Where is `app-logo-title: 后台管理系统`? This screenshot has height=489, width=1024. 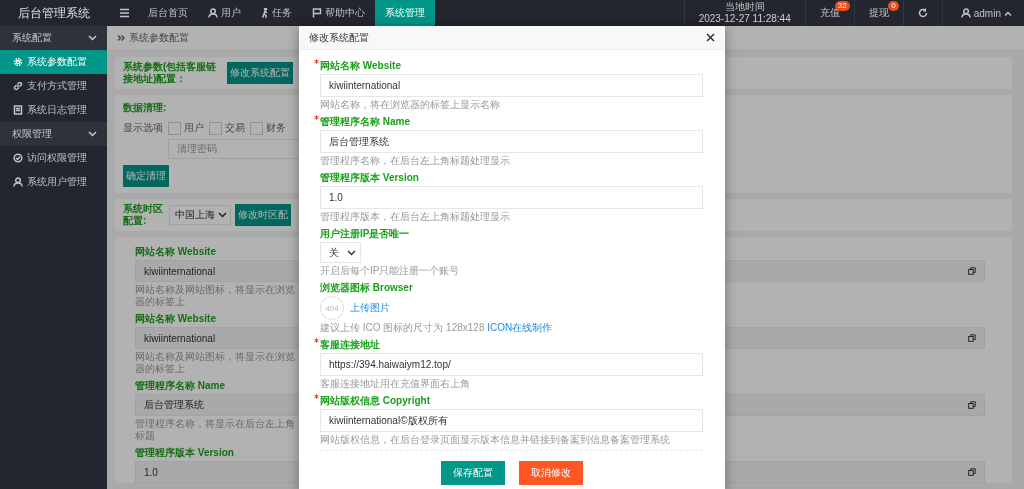 app-logo-title: 后台管理系统 is located at coordinates (53, 13).